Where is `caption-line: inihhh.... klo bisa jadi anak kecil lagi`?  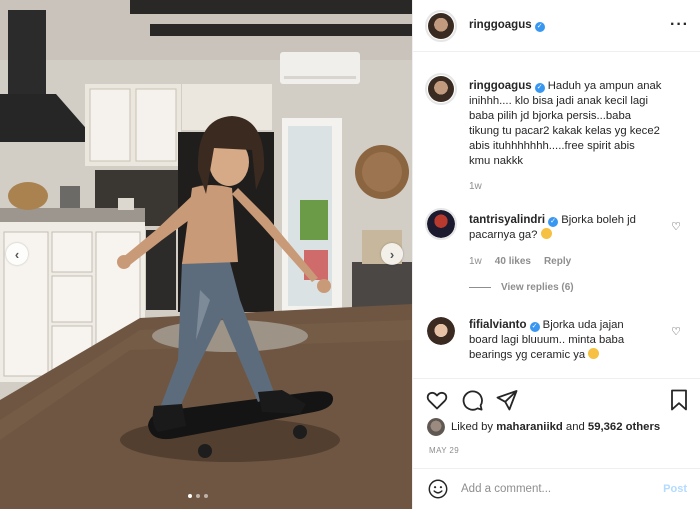 caption-line: inihhh.... klo bisa jadi anak kecil lagi is located at coordinates (558, 101).